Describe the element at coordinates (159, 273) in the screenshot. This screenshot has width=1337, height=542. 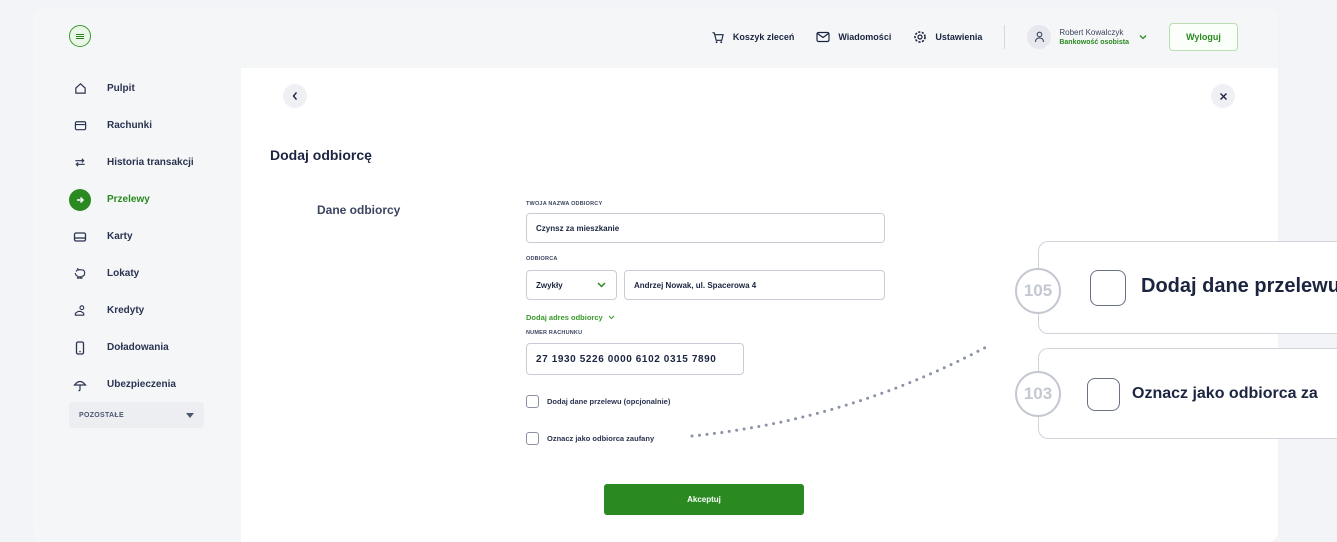
I see `sidebar-item-lokaty: Lokaty` at that location.